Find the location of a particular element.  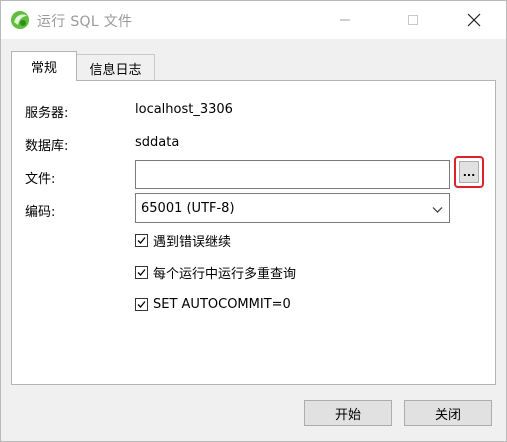

minimize-button is located at coordinates (345, 20).